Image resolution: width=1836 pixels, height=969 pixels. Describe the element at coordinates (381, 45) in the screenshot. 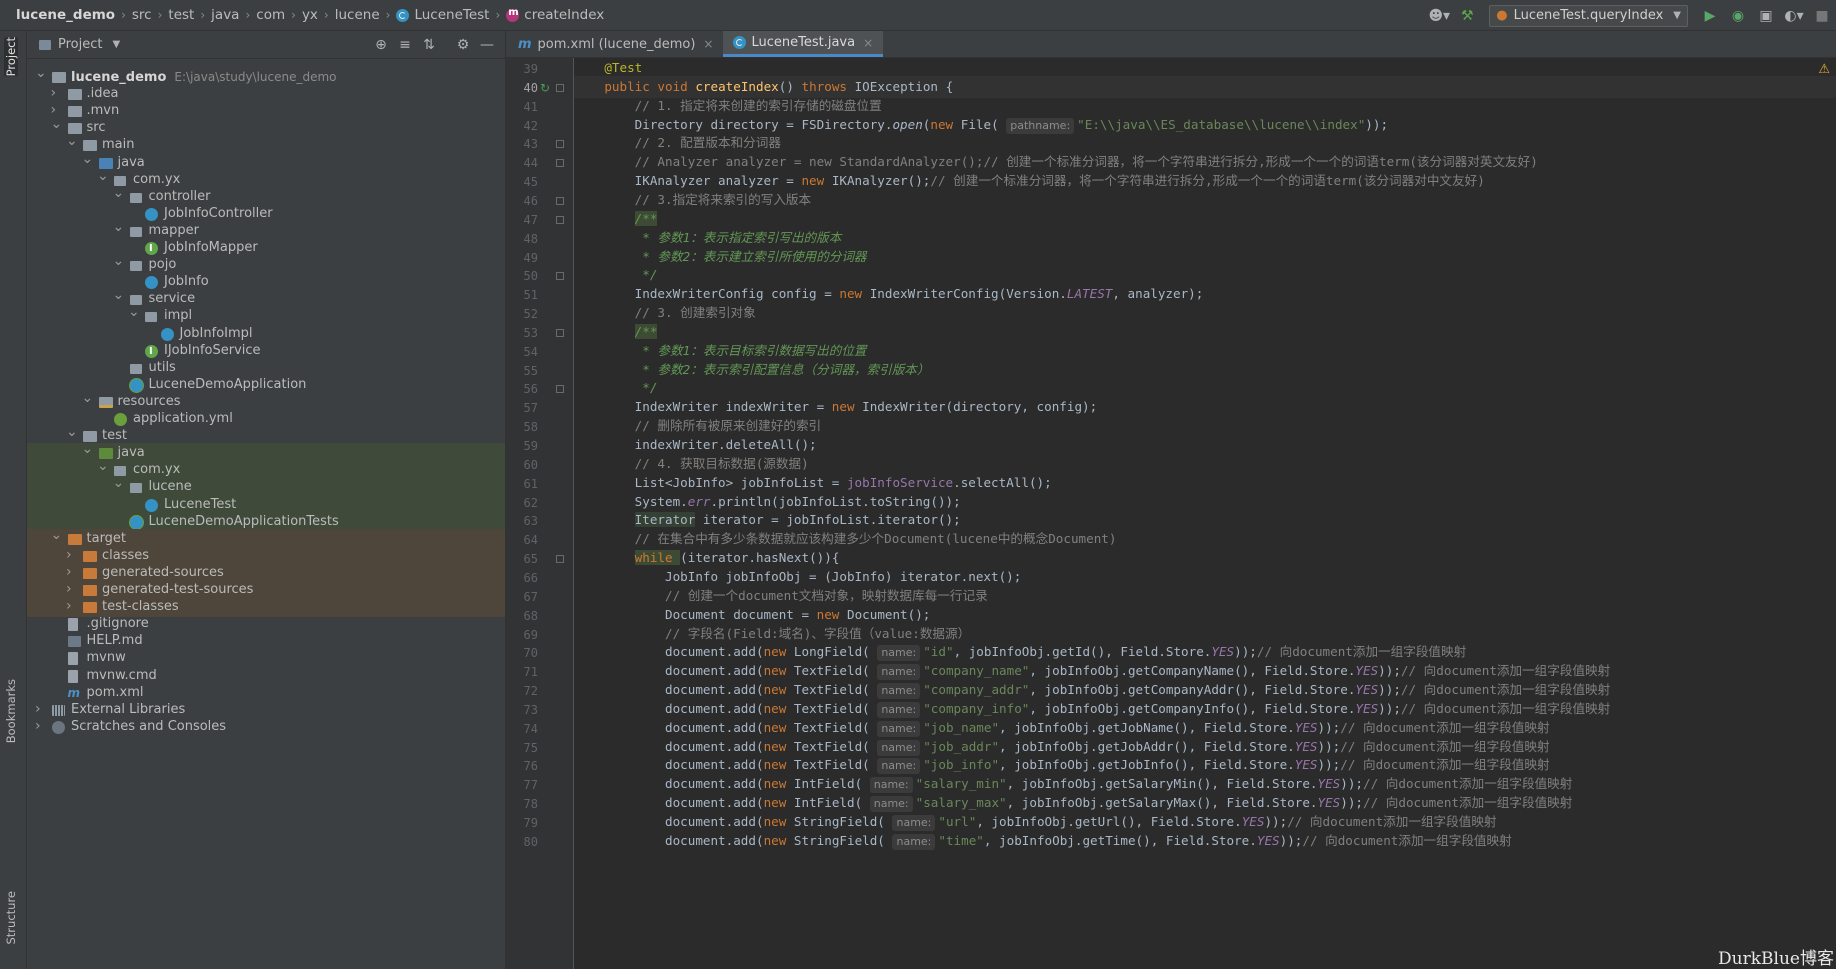

I see `locate-file-icon: ⊕` at that location.